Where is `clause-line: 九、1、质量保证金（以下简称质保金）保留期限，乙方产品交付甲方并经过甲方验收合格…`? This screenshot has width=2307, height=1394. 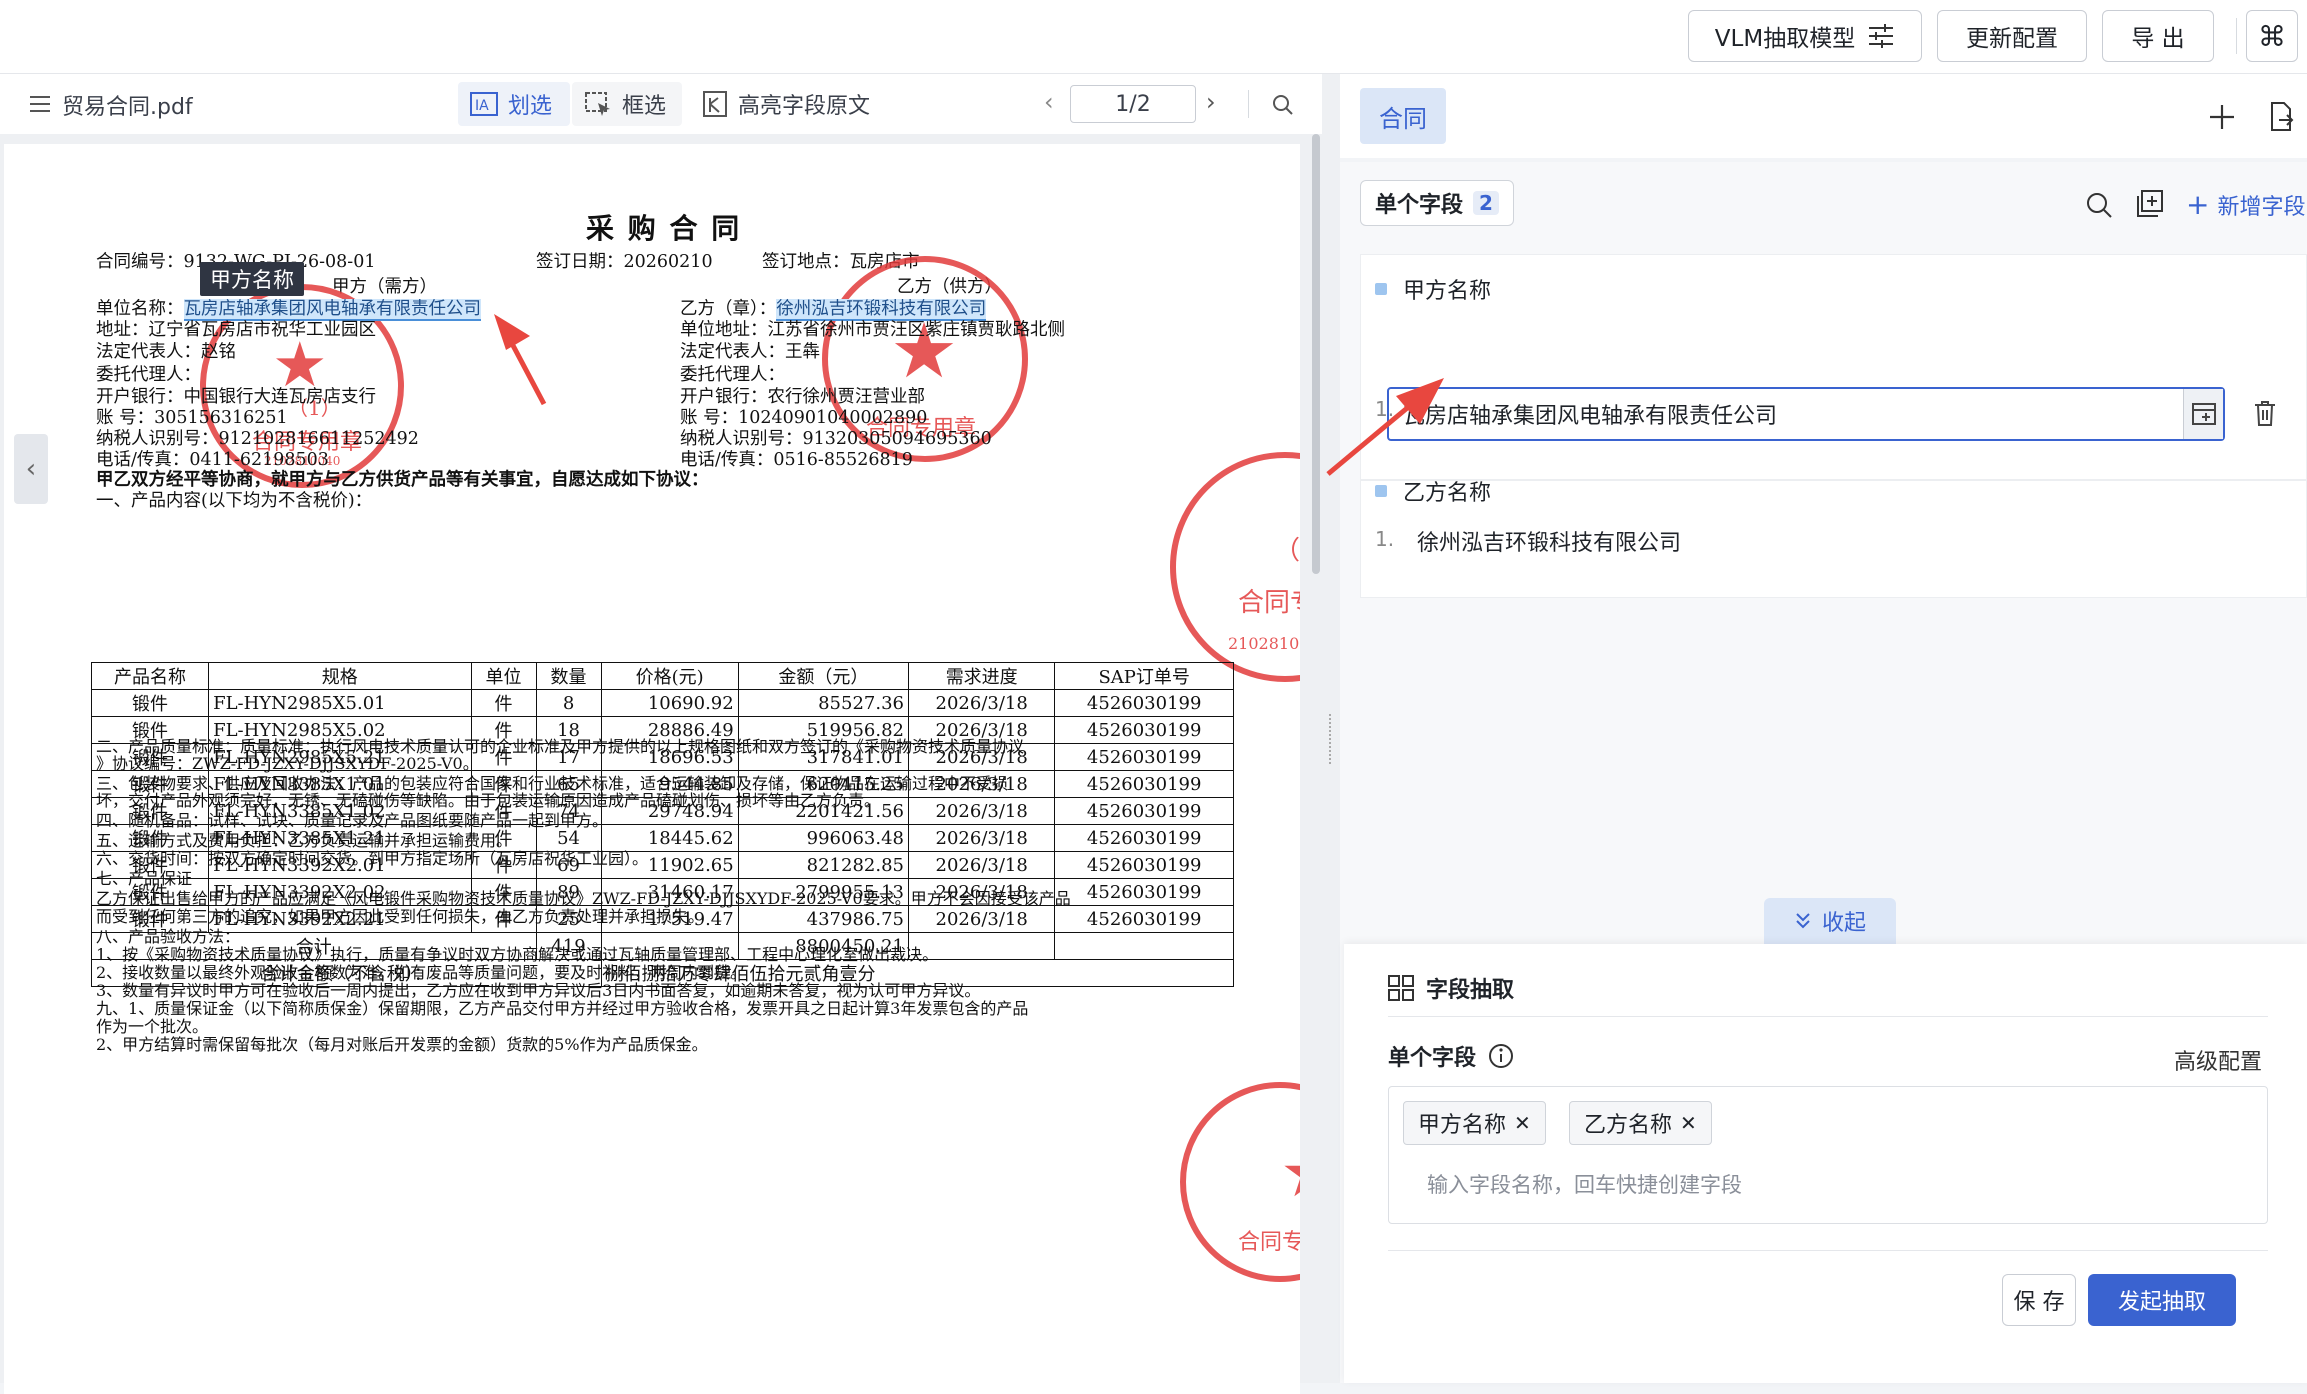
clause-line: 九、1、质量保证金（以下简称质保金）保留期限，乙方产品交付甲方并经过甲方验收合格… is located at coordinates (562, 1008).